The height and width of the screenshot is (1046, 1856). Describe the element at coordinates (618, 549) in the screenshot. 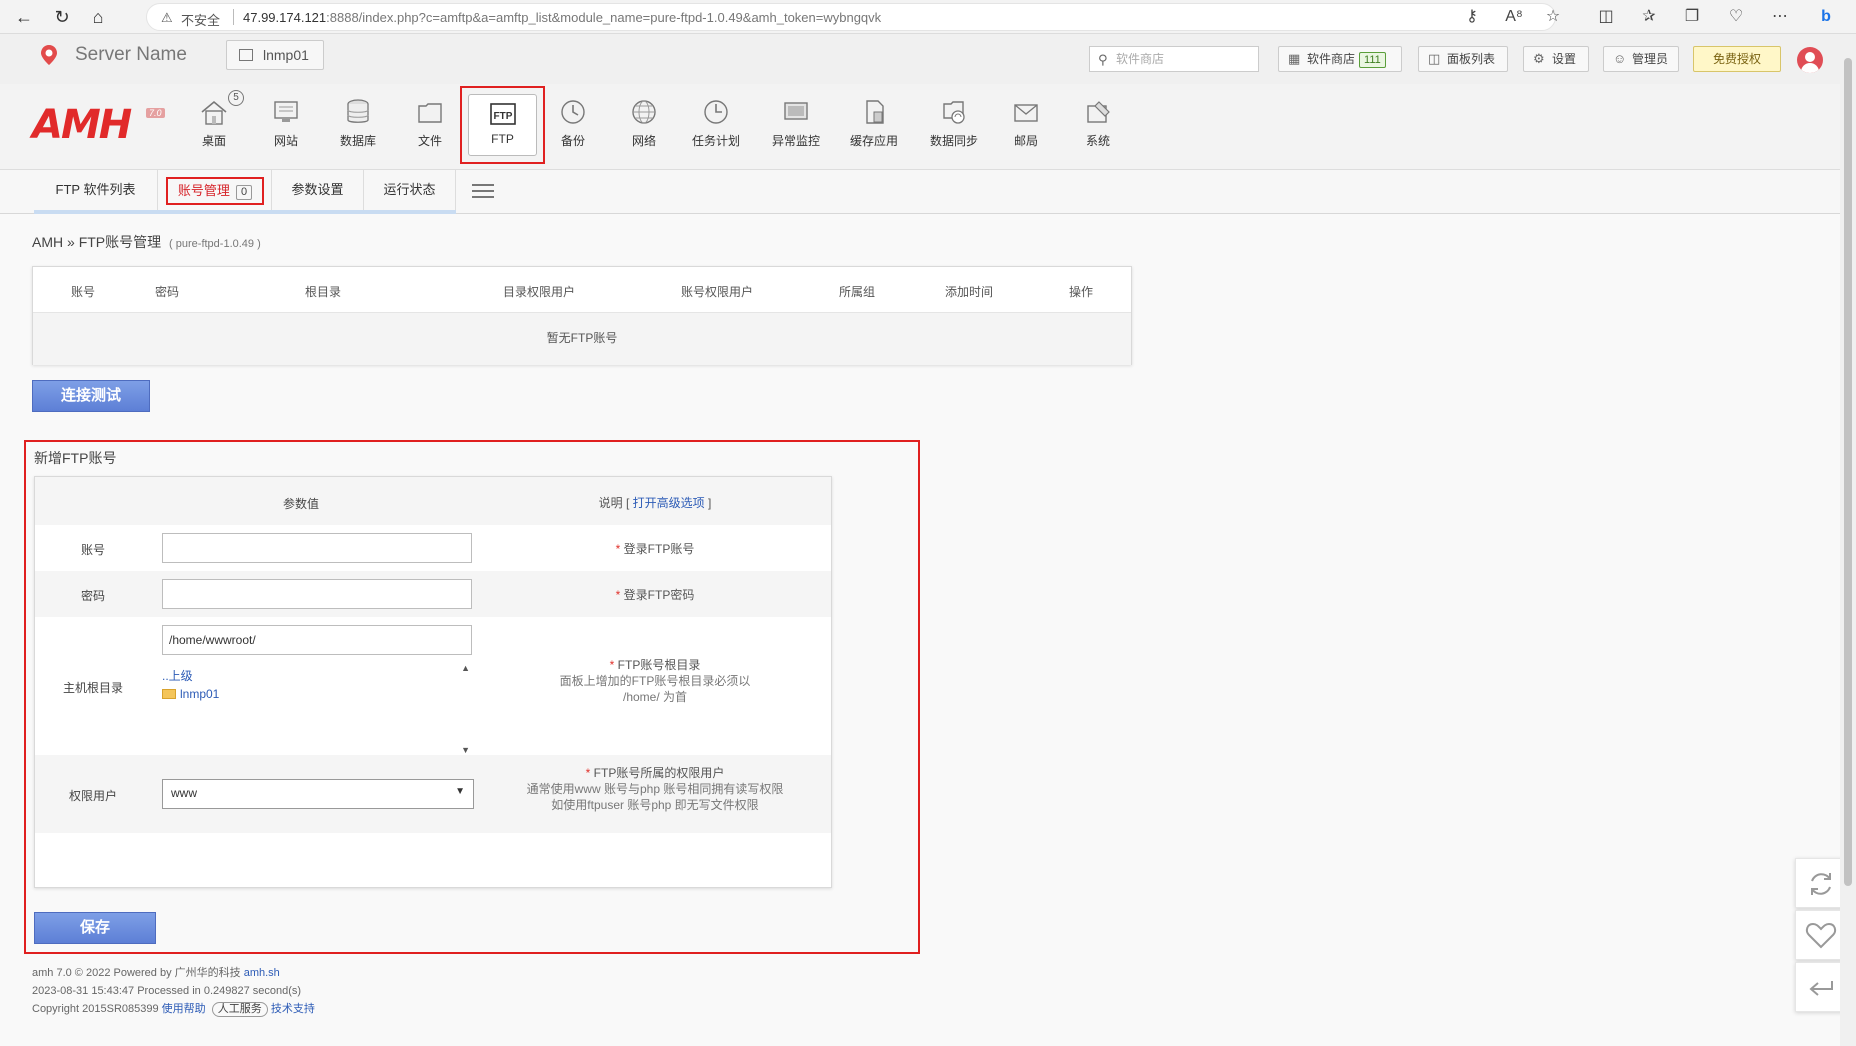

I see `required-mark: *` at that location.